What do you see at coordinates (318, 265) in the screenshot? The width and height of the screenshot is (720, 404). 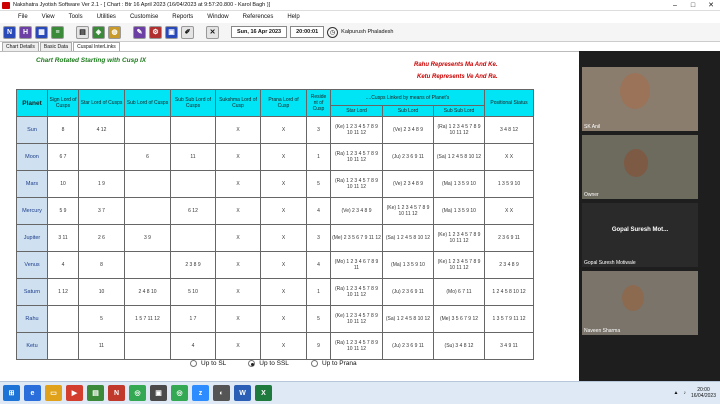 I see `resident-cell: 4` at bounding box center [318, 265].